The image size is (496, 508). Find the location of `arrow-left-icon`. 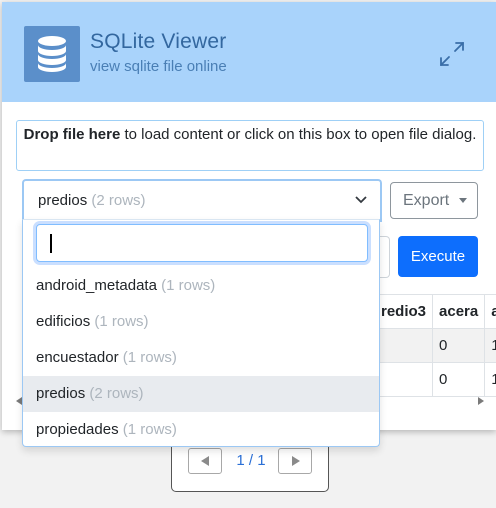

arrow-left-icon is located at coordinates (205, 461).